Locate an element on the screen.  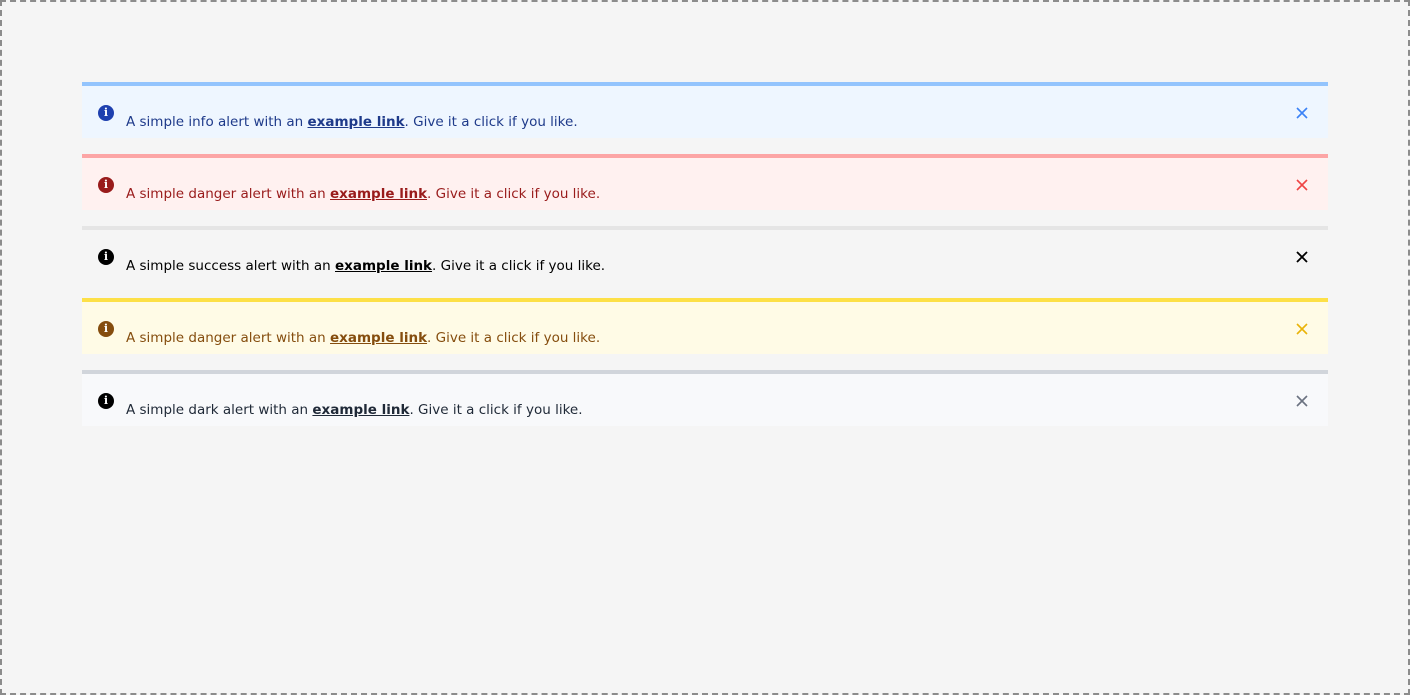
alert-text-prefix: A simple dark alert with an is located at coordinates (219, 410).